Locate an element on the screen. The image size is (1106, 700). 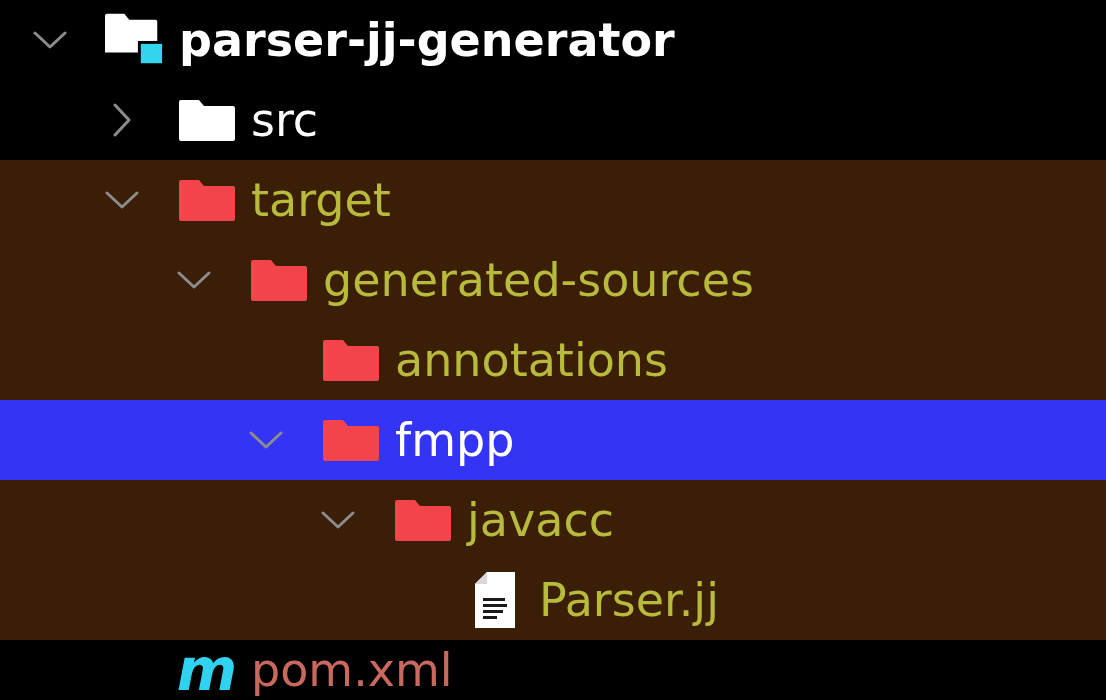
tree-item: fmpp is located at coordinates (553, 440).